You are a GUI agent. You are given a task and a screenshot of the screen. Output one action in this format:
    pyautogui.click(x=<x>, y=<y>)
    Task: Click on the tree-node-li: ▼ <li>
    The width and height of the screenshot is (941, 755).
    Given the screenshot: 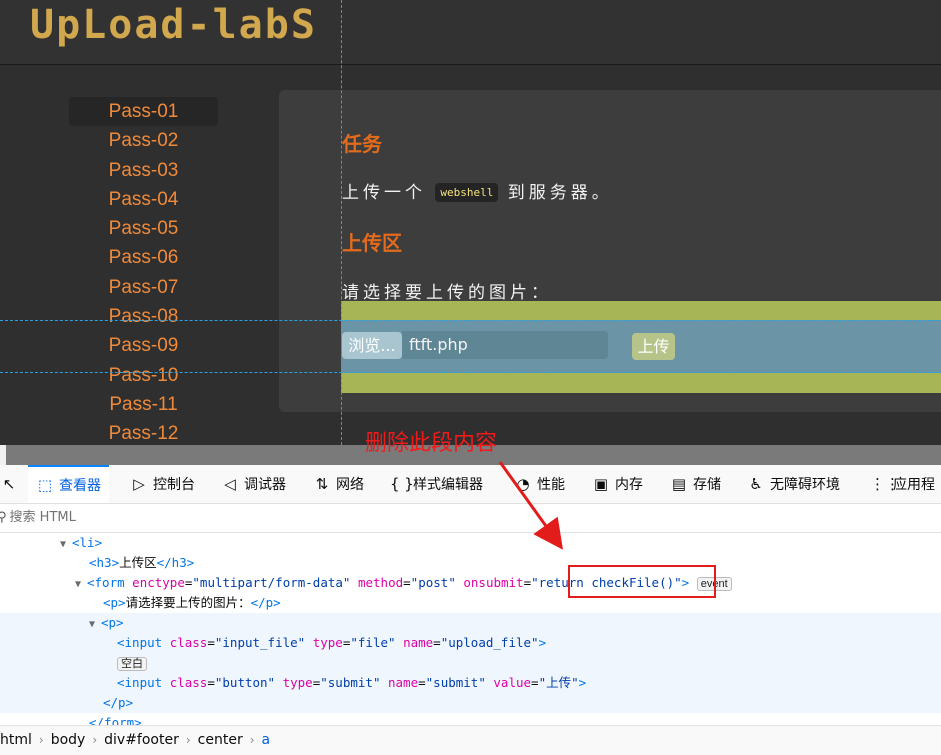 What is the action you would take?
    pyautogui.click(x=470, y=543)
    